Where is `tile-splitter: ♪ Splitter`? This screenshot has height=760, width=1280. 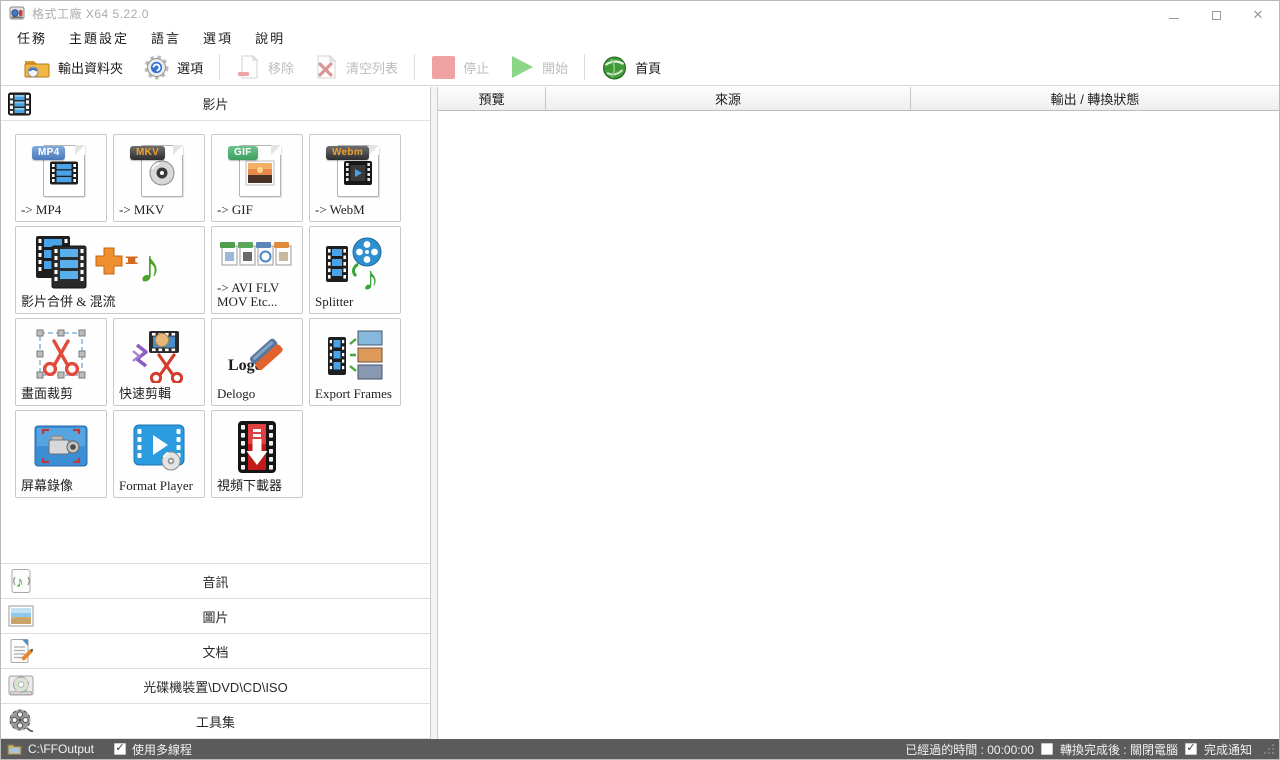 tile-splitter: ♪ Splitter is located at coordinates (355, 270).